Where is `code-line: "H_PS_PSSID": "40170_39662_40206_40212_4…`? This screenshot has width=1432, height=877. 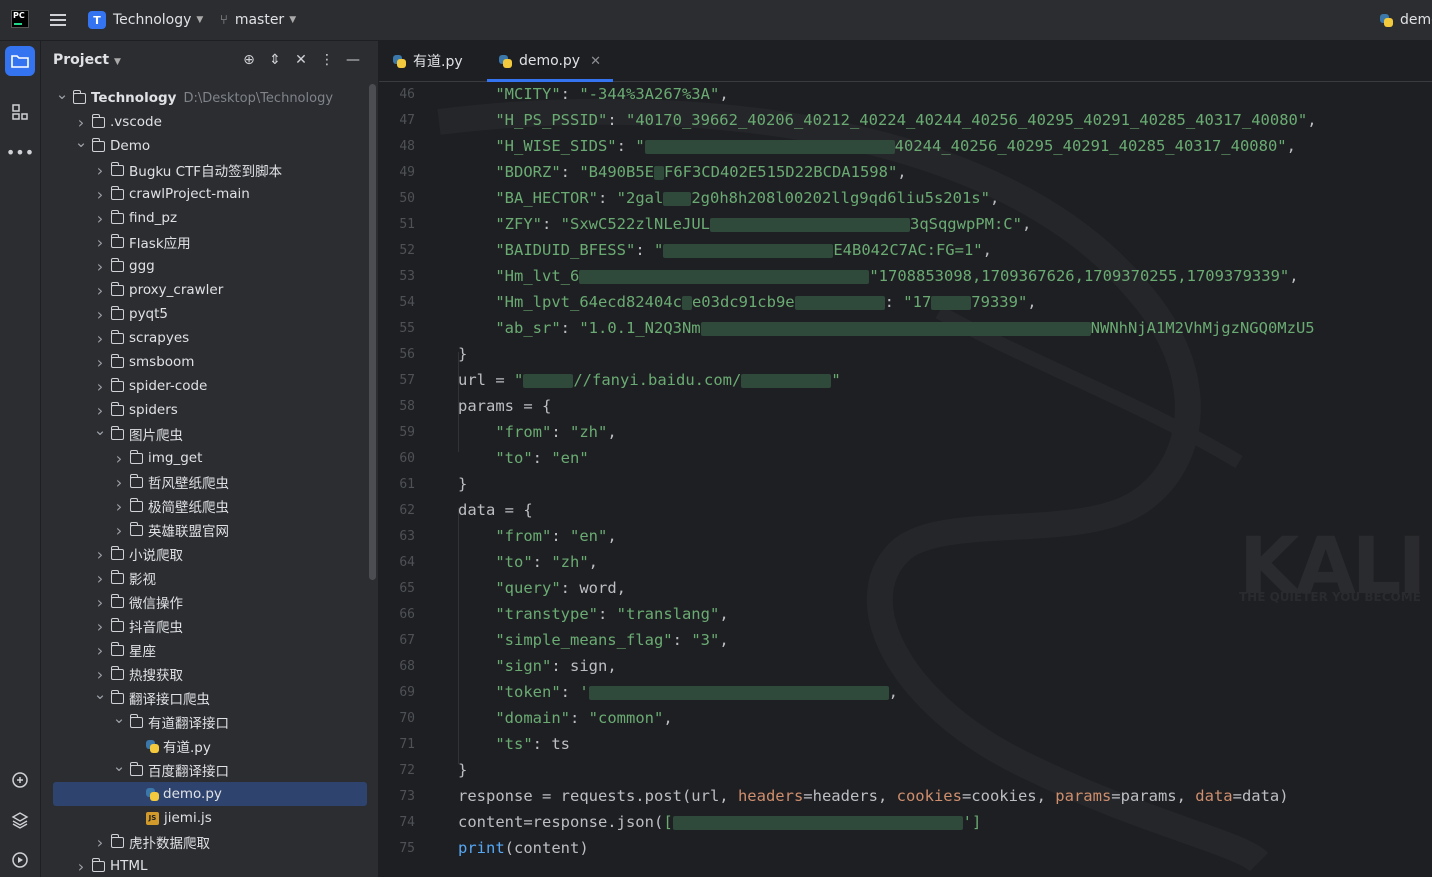
code-line: "H_PS_PSSID": "40170_39662_40206_40212_4… is located at coordinates (887, 120).